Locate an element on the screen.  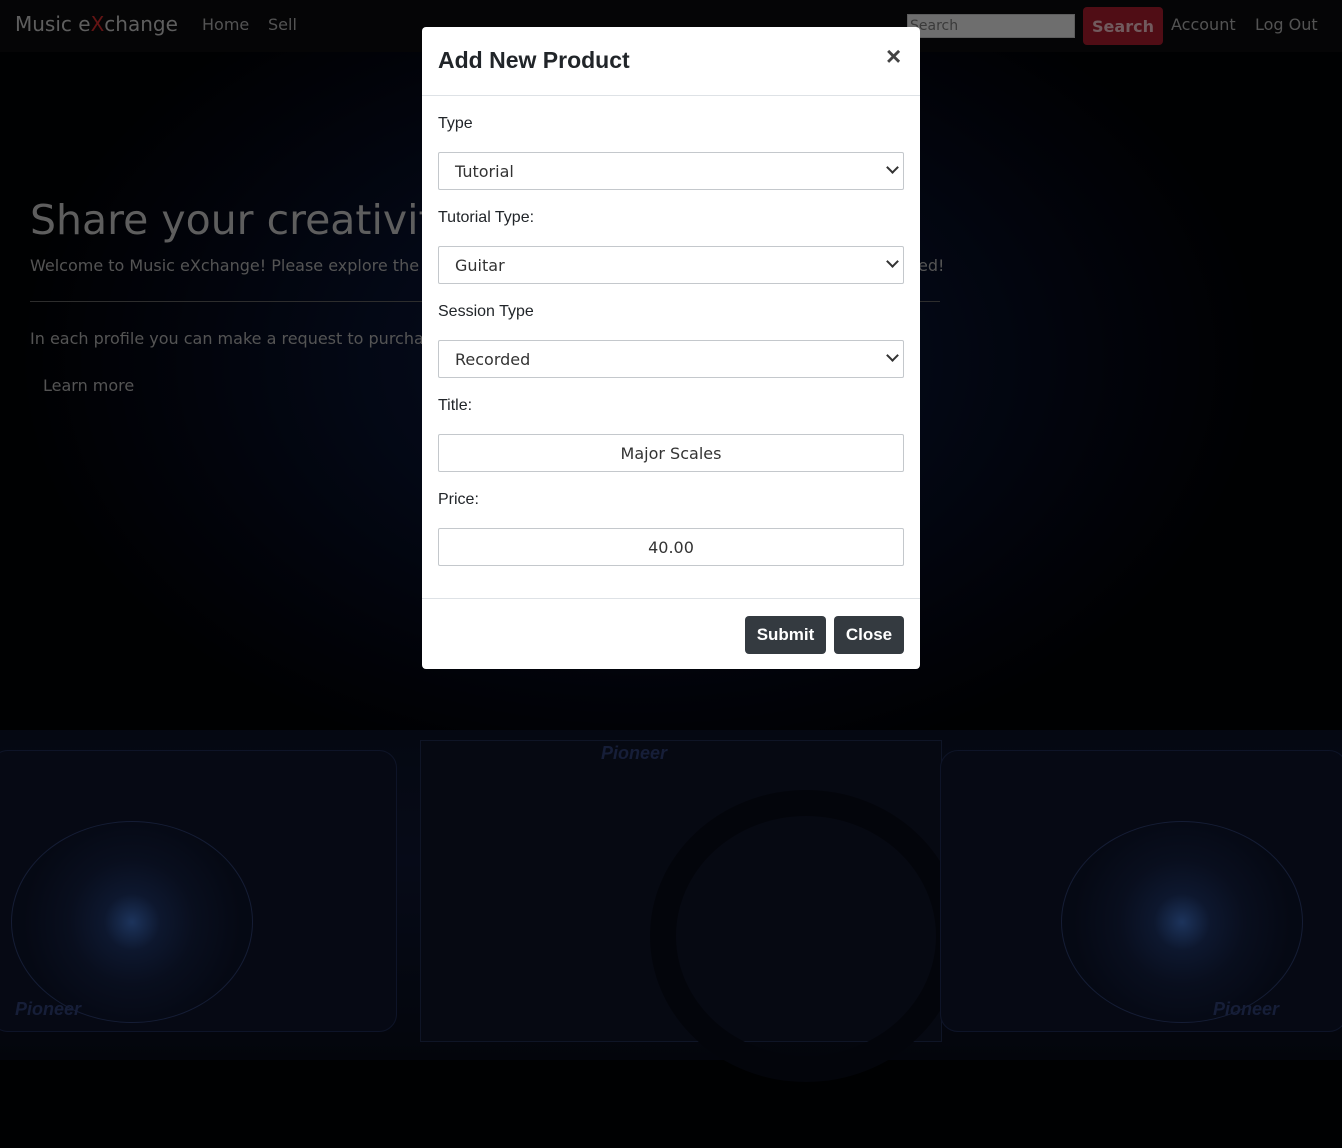
session-type-value: Recorded is located at coordinates (493, 359).